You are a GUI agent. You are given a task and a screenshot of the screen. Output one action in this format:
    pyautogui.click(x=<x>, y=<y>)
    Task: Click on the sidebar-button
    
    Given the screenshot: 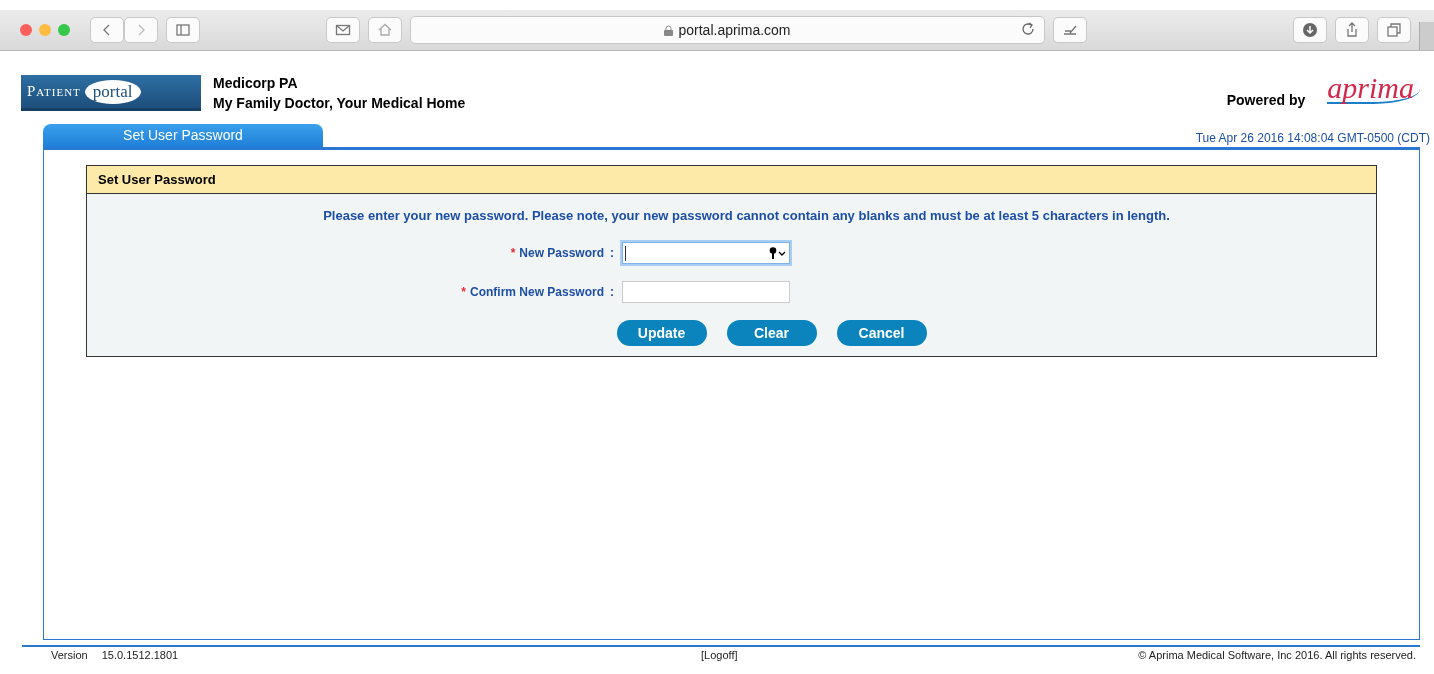 What is the action you would take?
    pyautogui.click(x=183, y=30)
    